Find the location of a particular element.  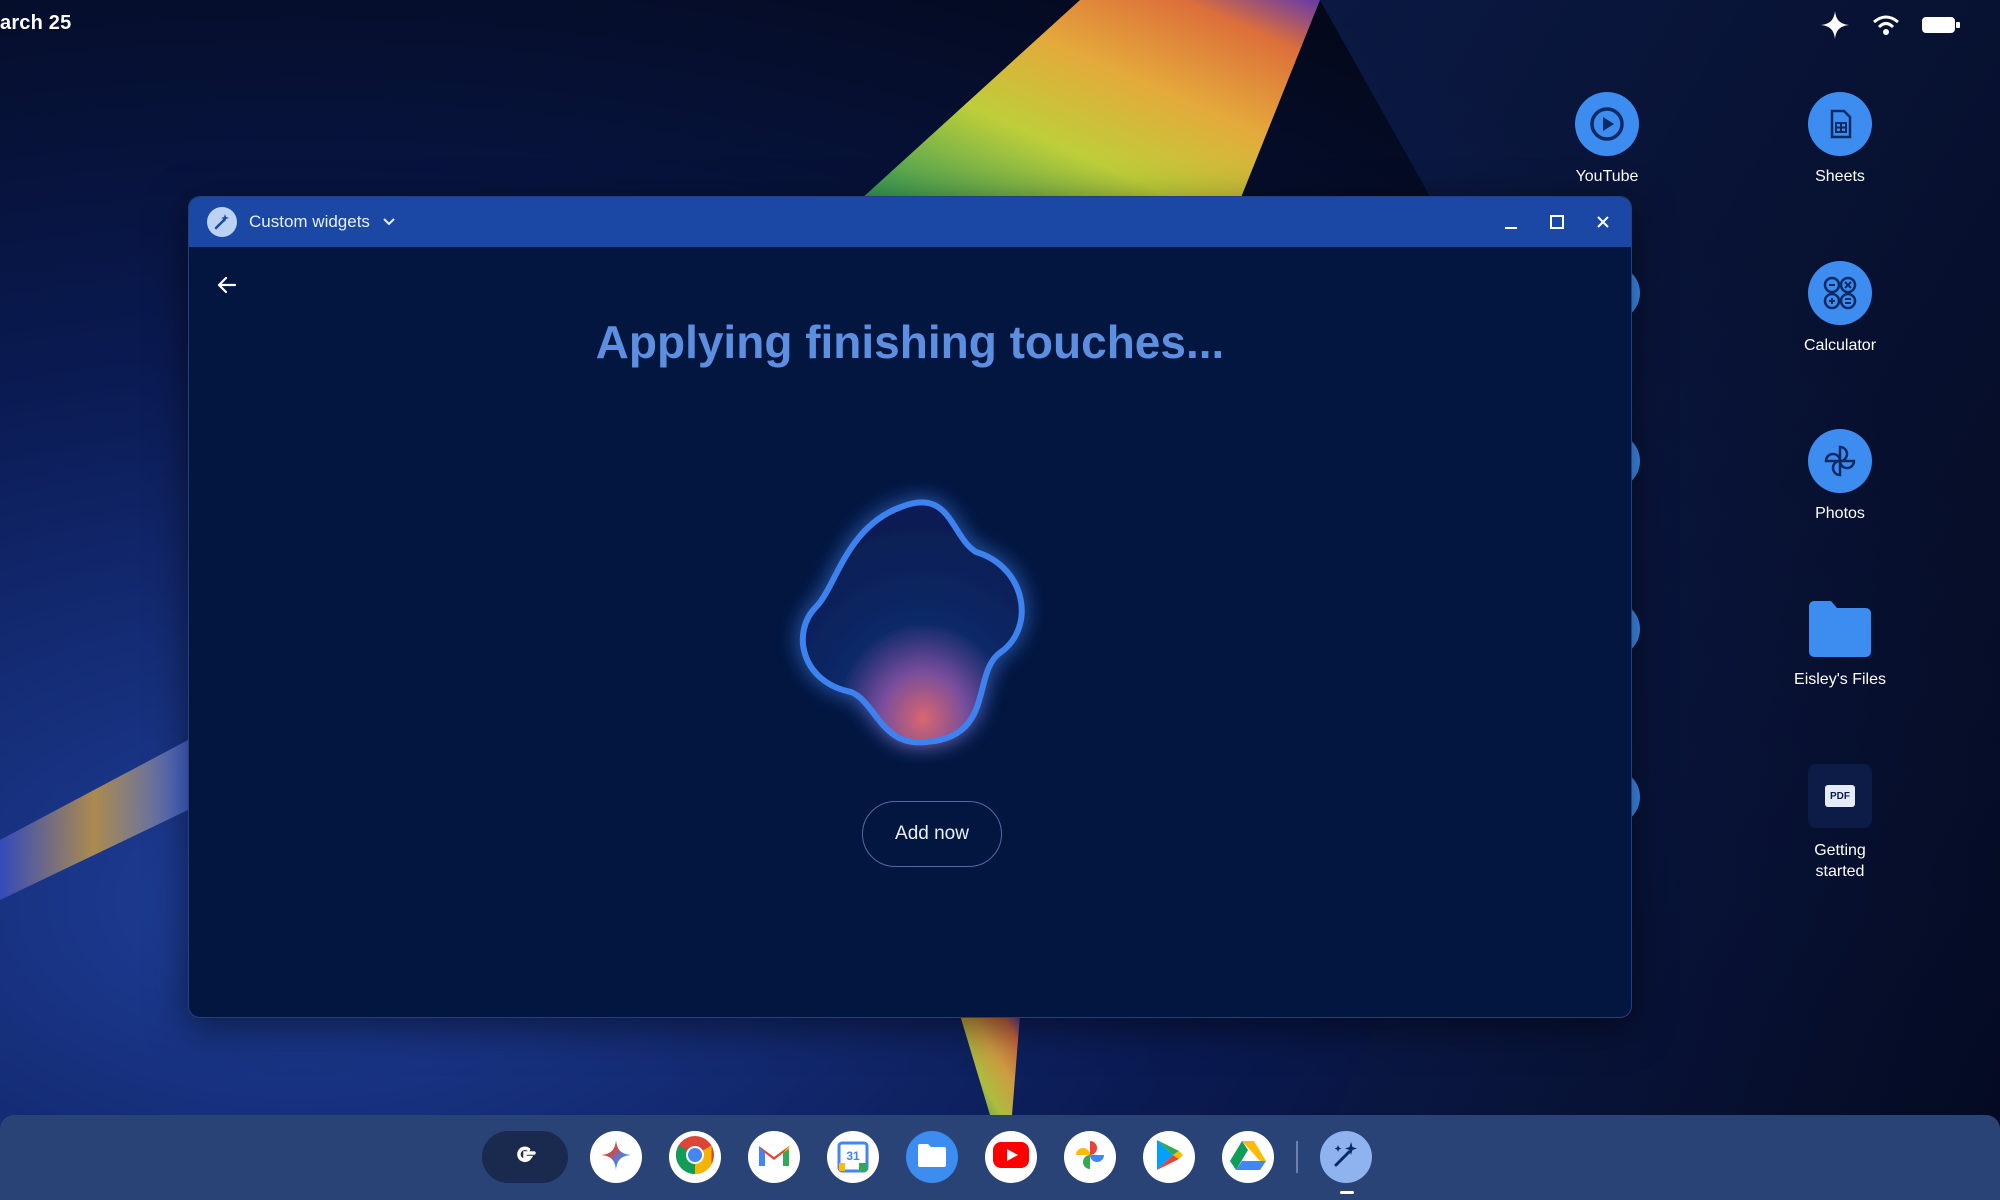

shelf-apps: 31 is located at coordinates (927, 1162).